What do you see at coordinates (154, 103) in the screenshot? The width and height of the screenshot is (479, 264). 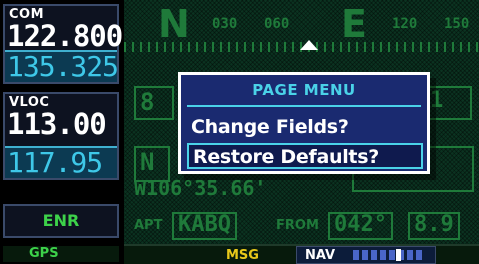 I see `data-field: 8` at bounding box center [154, 103].